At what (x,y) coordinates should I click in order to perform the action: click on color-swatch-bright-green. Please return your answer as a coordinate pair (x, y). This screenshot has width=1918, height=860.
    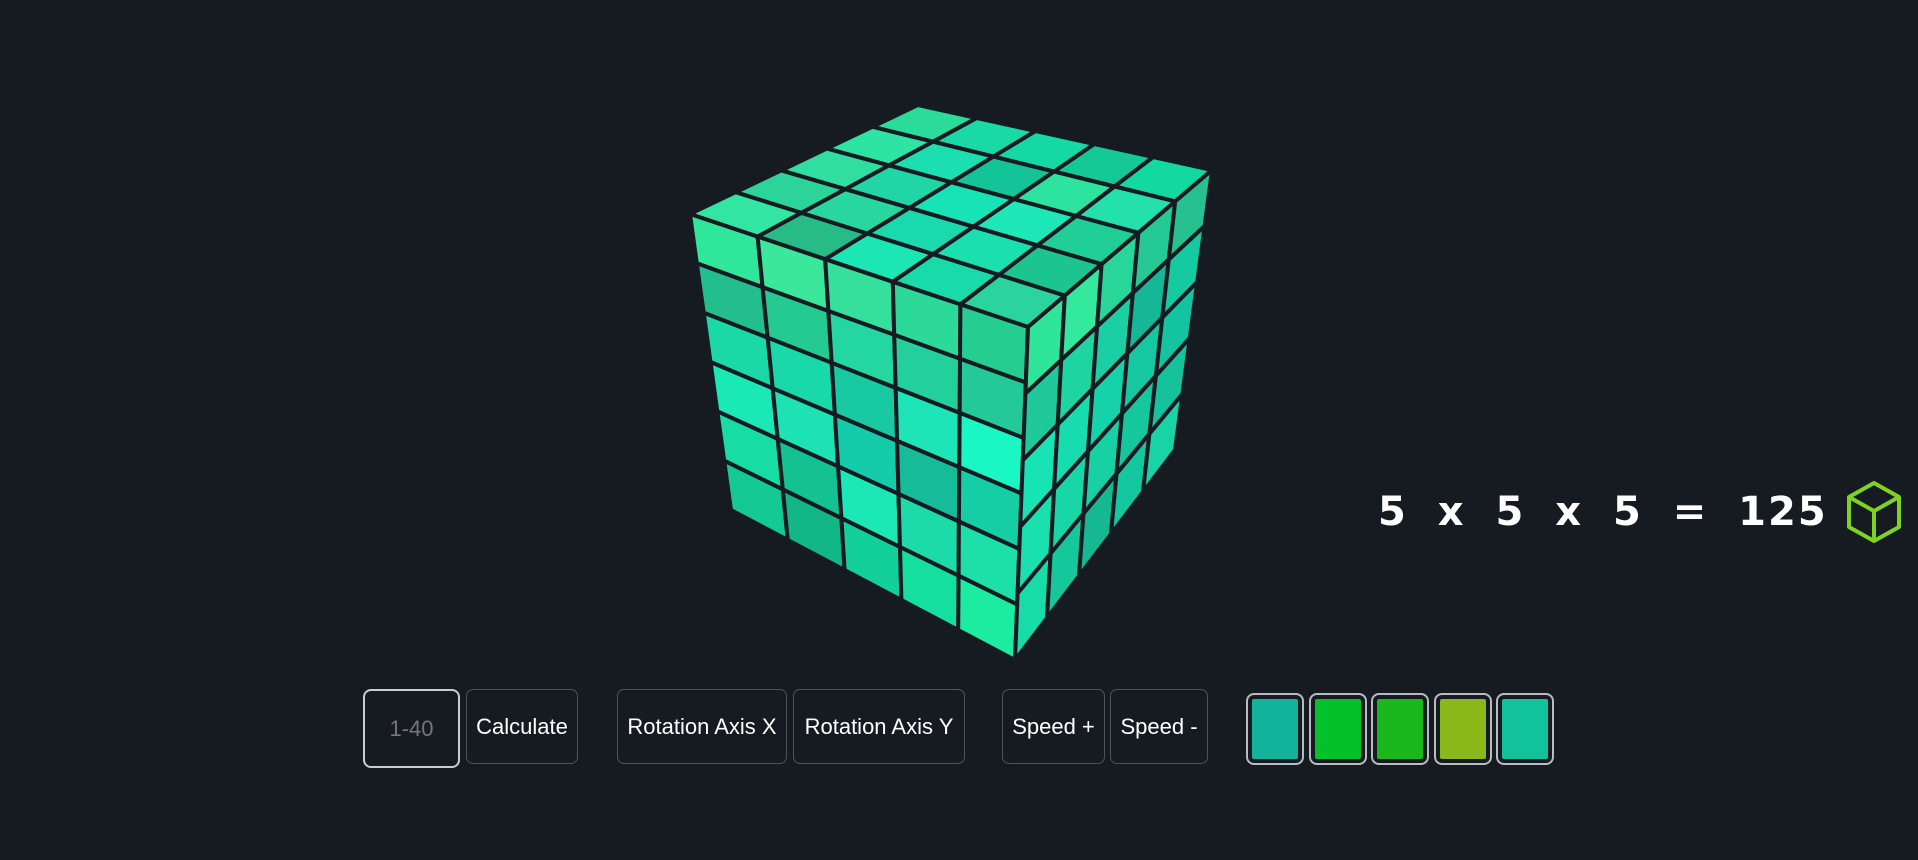
    Looking at the image, I should click on (1400, 729).